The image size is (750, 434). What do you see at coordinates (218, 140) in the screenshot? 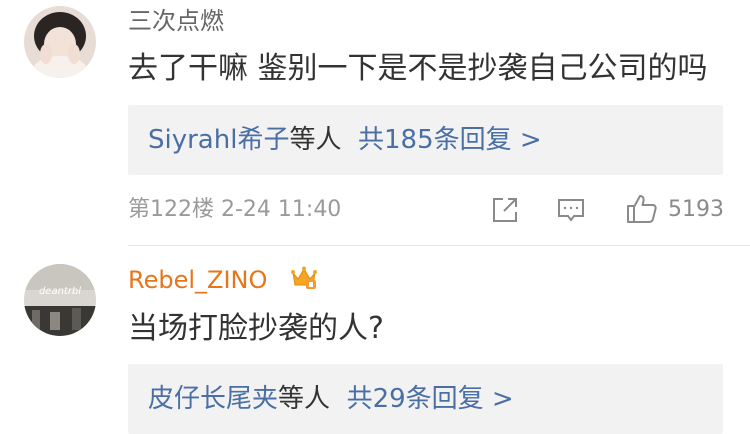
I see `reply-names: Siyrahl希子` at bounding box center [218, 140].